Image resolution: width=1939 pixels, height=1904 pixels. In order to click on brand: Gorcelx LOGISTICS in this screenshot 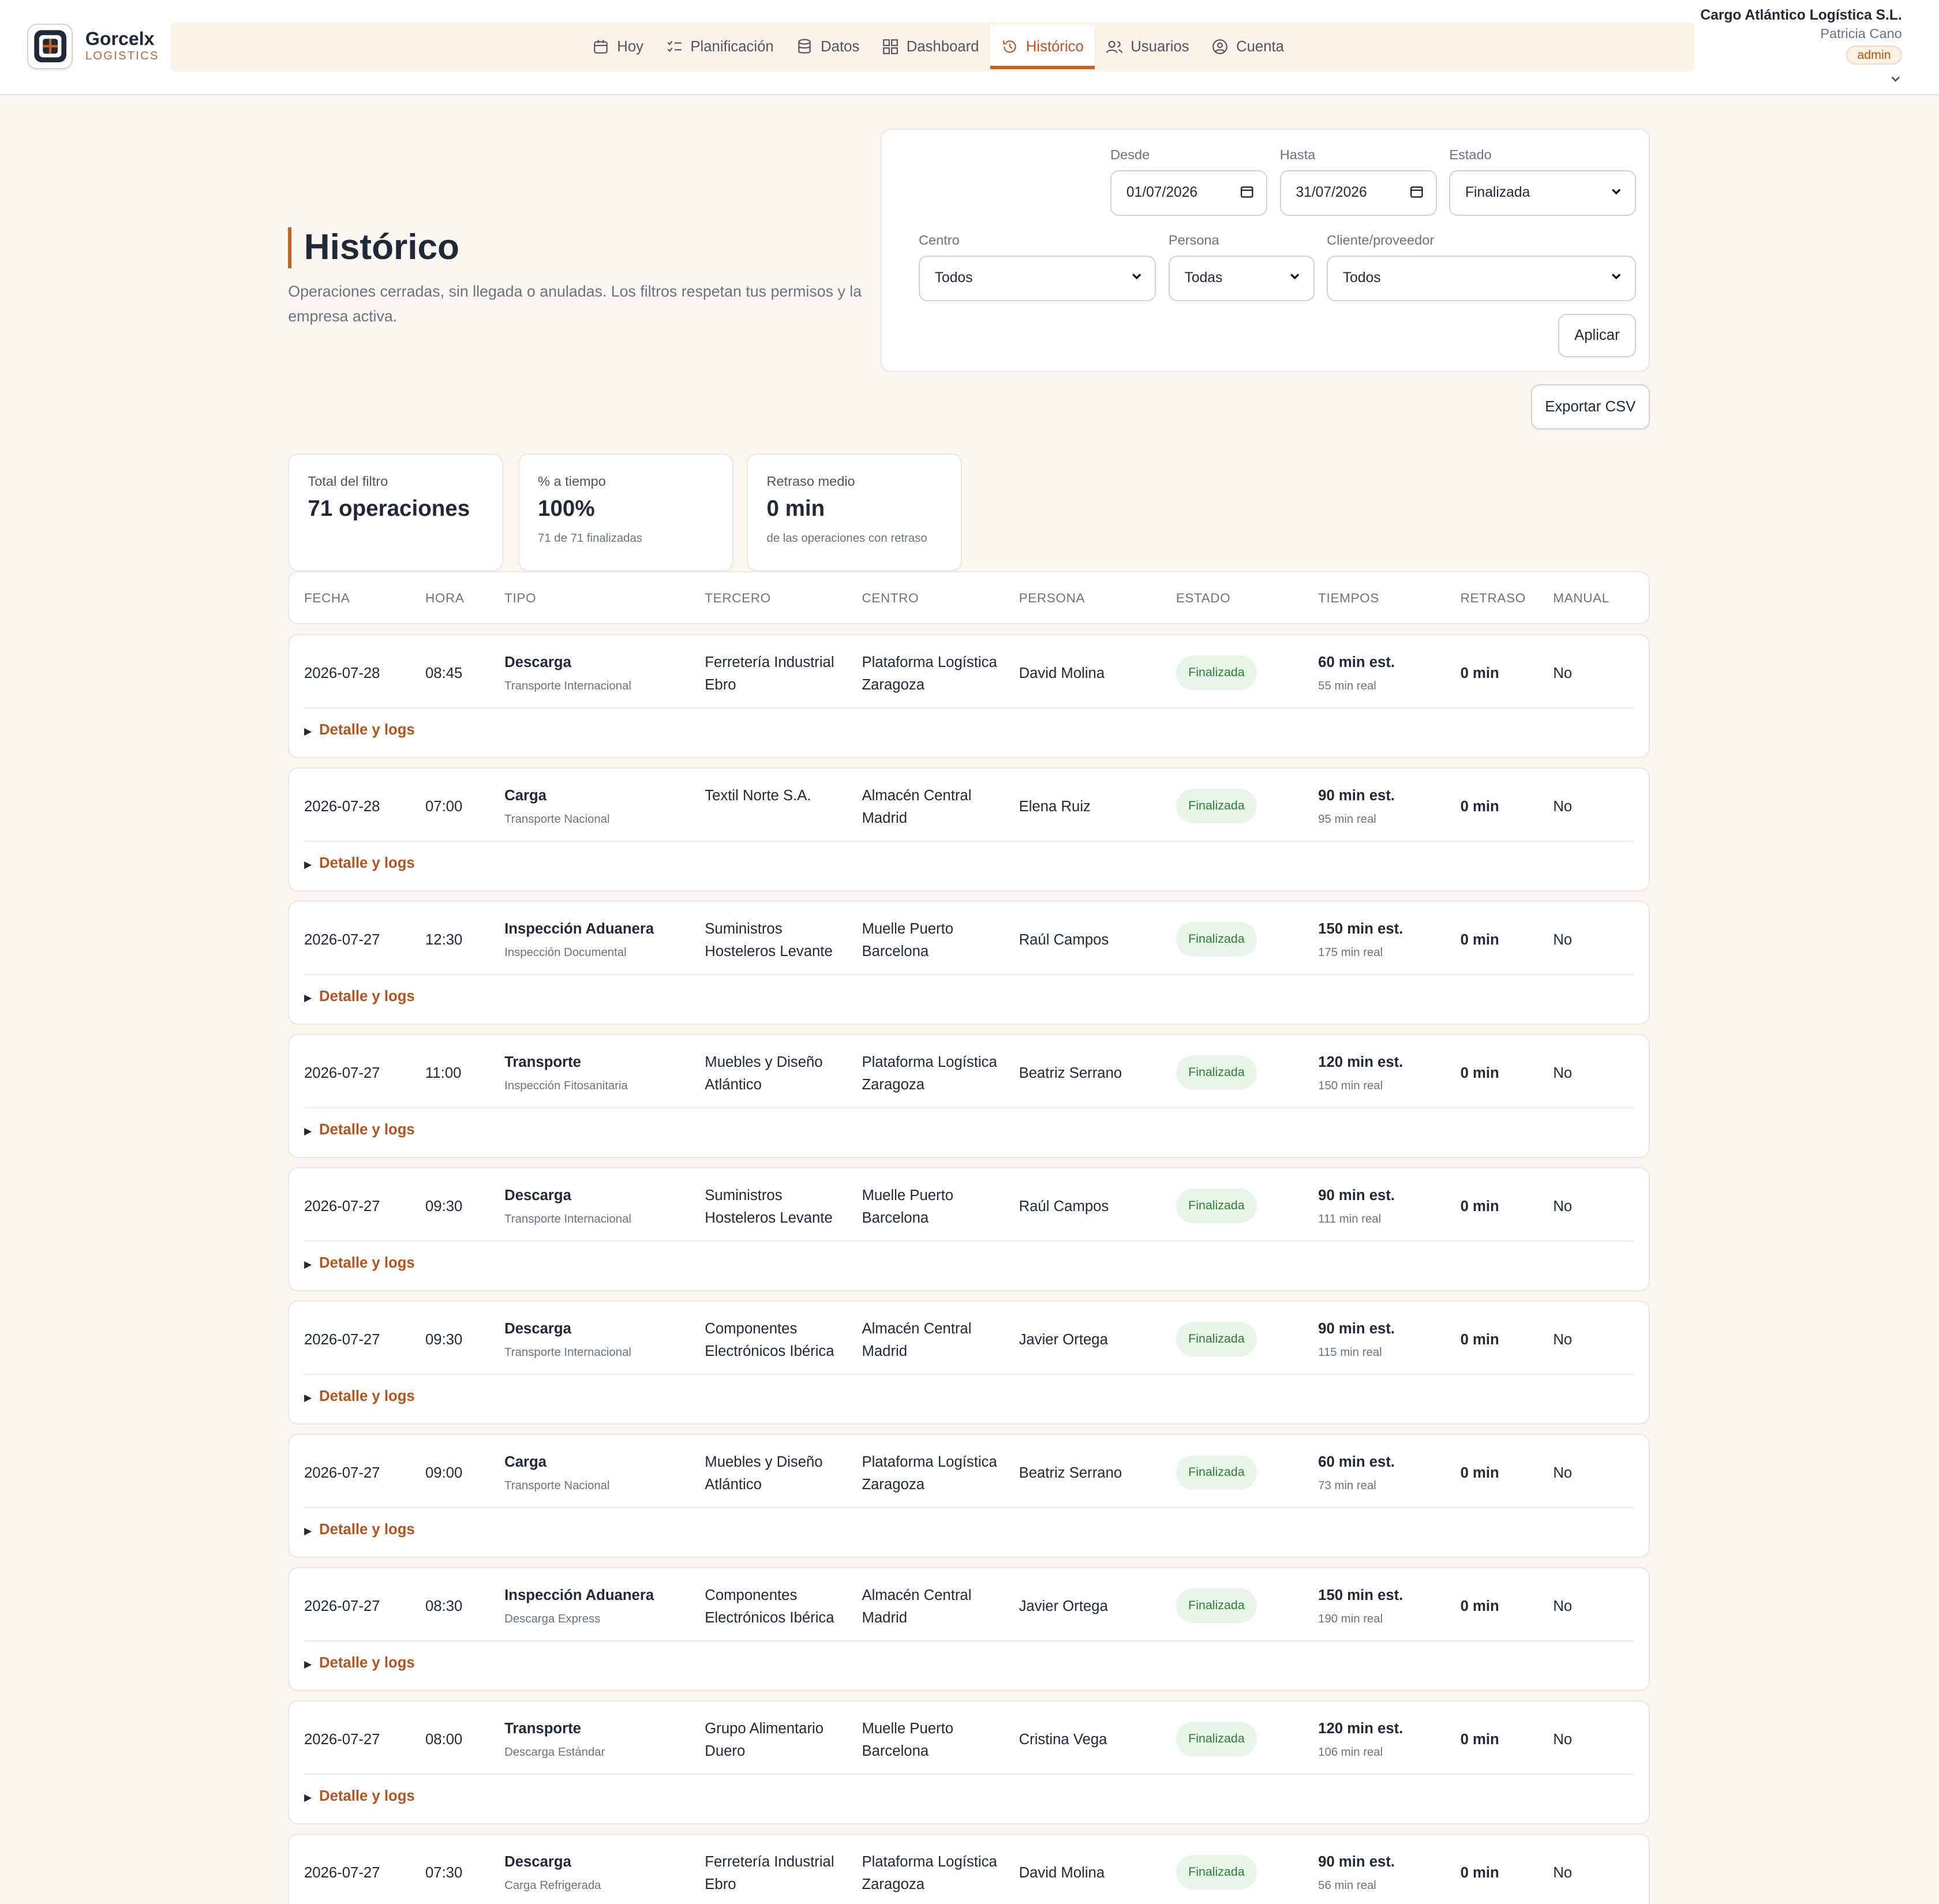, I will do `click(93, 46)`.